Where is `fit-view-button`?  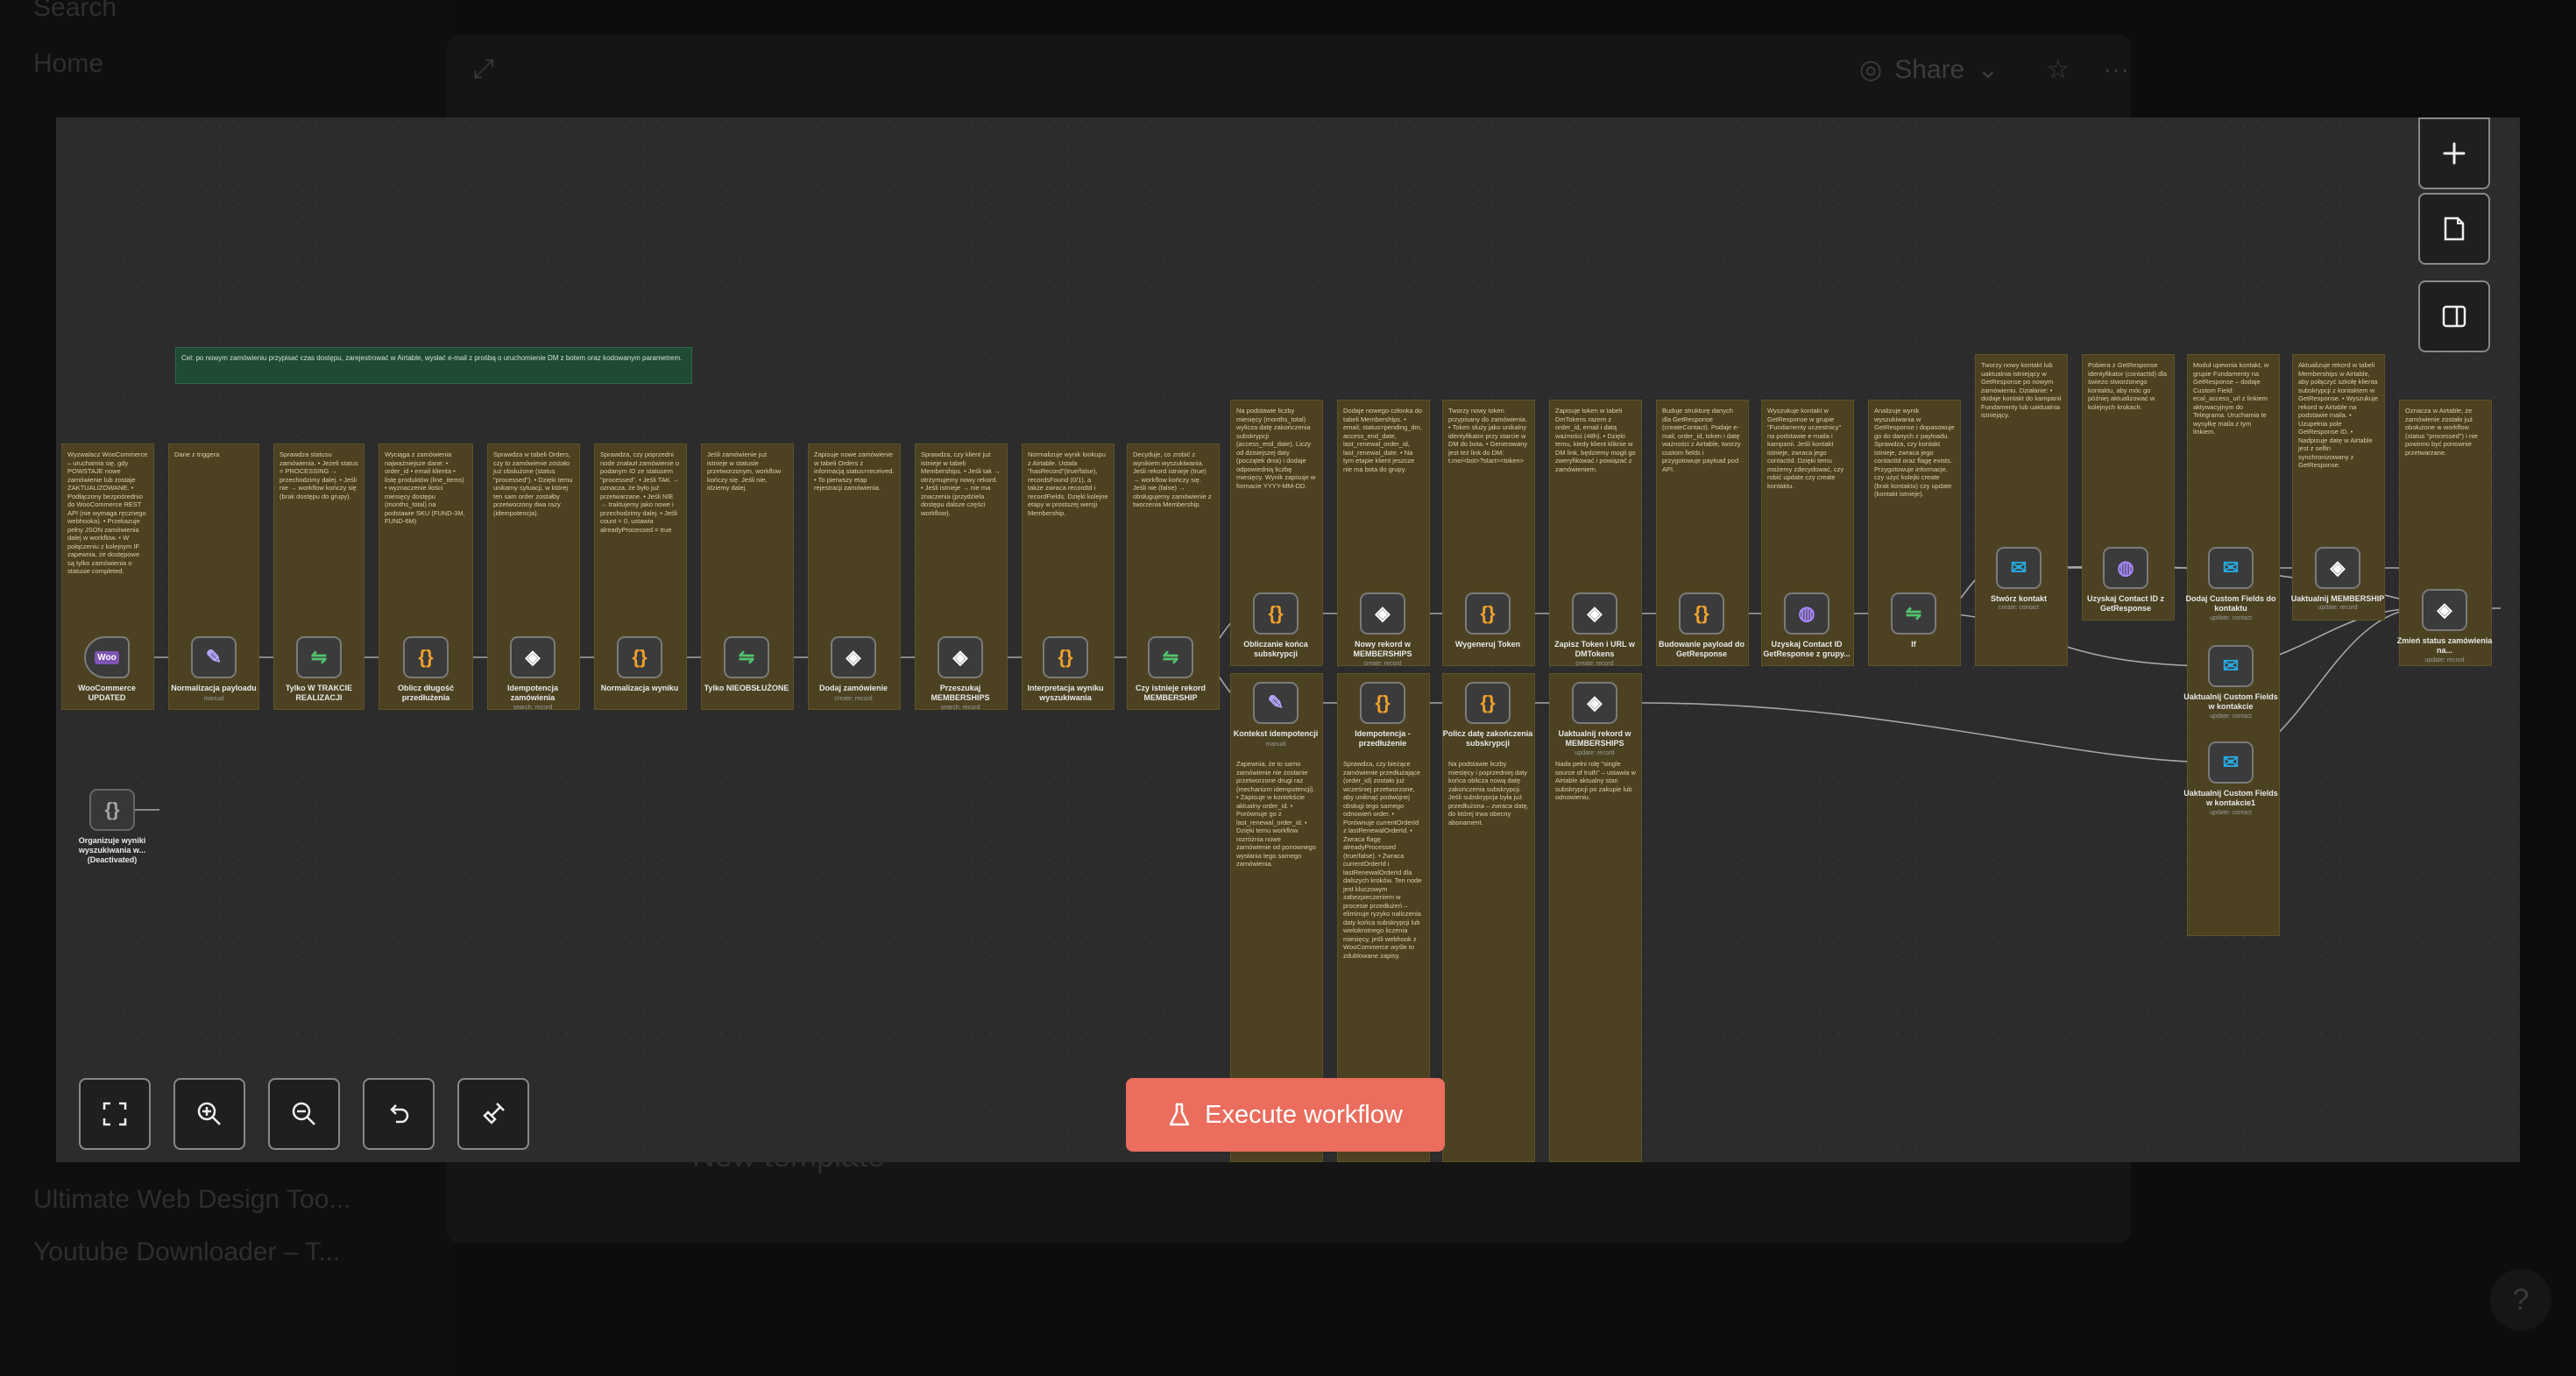
fit-view-button is located at coordinates (115, 1114).